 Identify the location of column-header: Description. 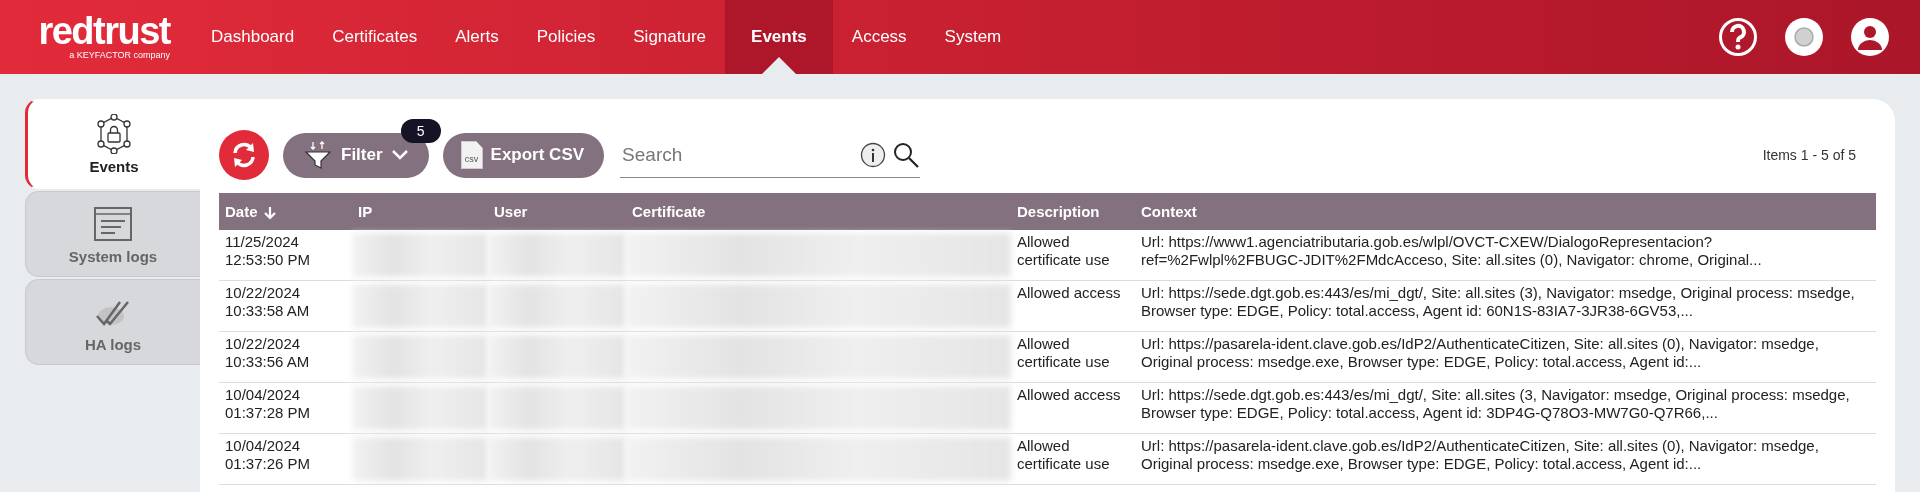
(1073, 211).